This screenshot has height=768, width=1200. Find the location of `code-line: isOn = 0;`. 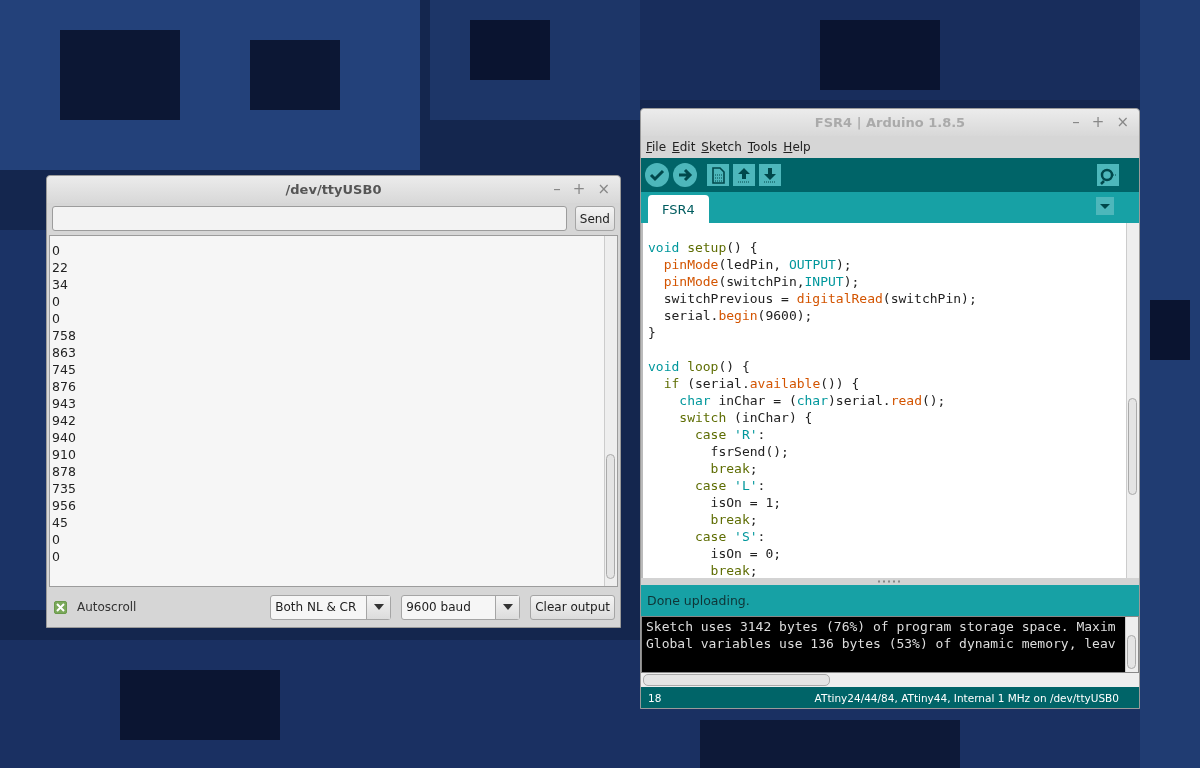

code-line: isOn = 0; is located at coordinates (746, 553).